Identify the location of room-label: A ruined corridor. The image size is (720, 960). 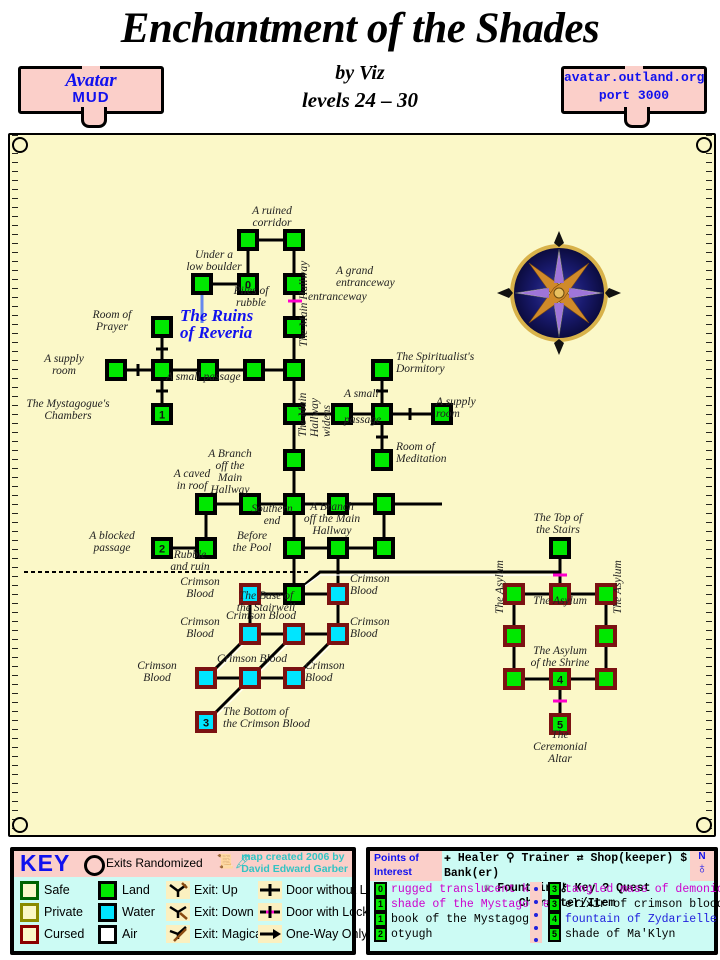
(271, 217).